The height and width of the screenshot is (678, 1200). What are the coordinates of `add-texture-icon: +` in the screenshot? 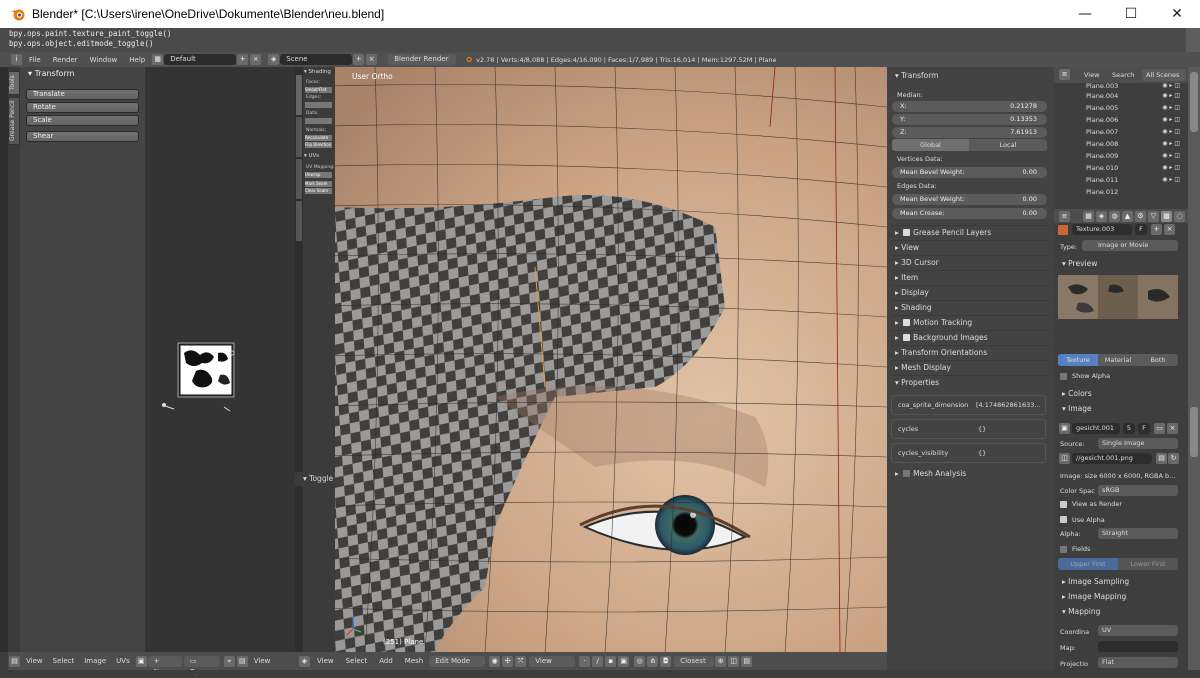 It's located at (1156, 229).